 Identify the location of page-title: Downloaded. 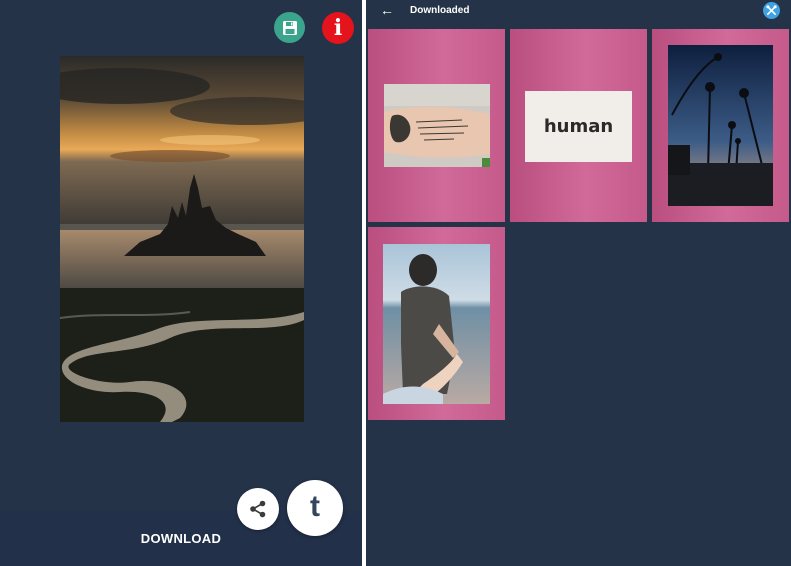
(440, 10).